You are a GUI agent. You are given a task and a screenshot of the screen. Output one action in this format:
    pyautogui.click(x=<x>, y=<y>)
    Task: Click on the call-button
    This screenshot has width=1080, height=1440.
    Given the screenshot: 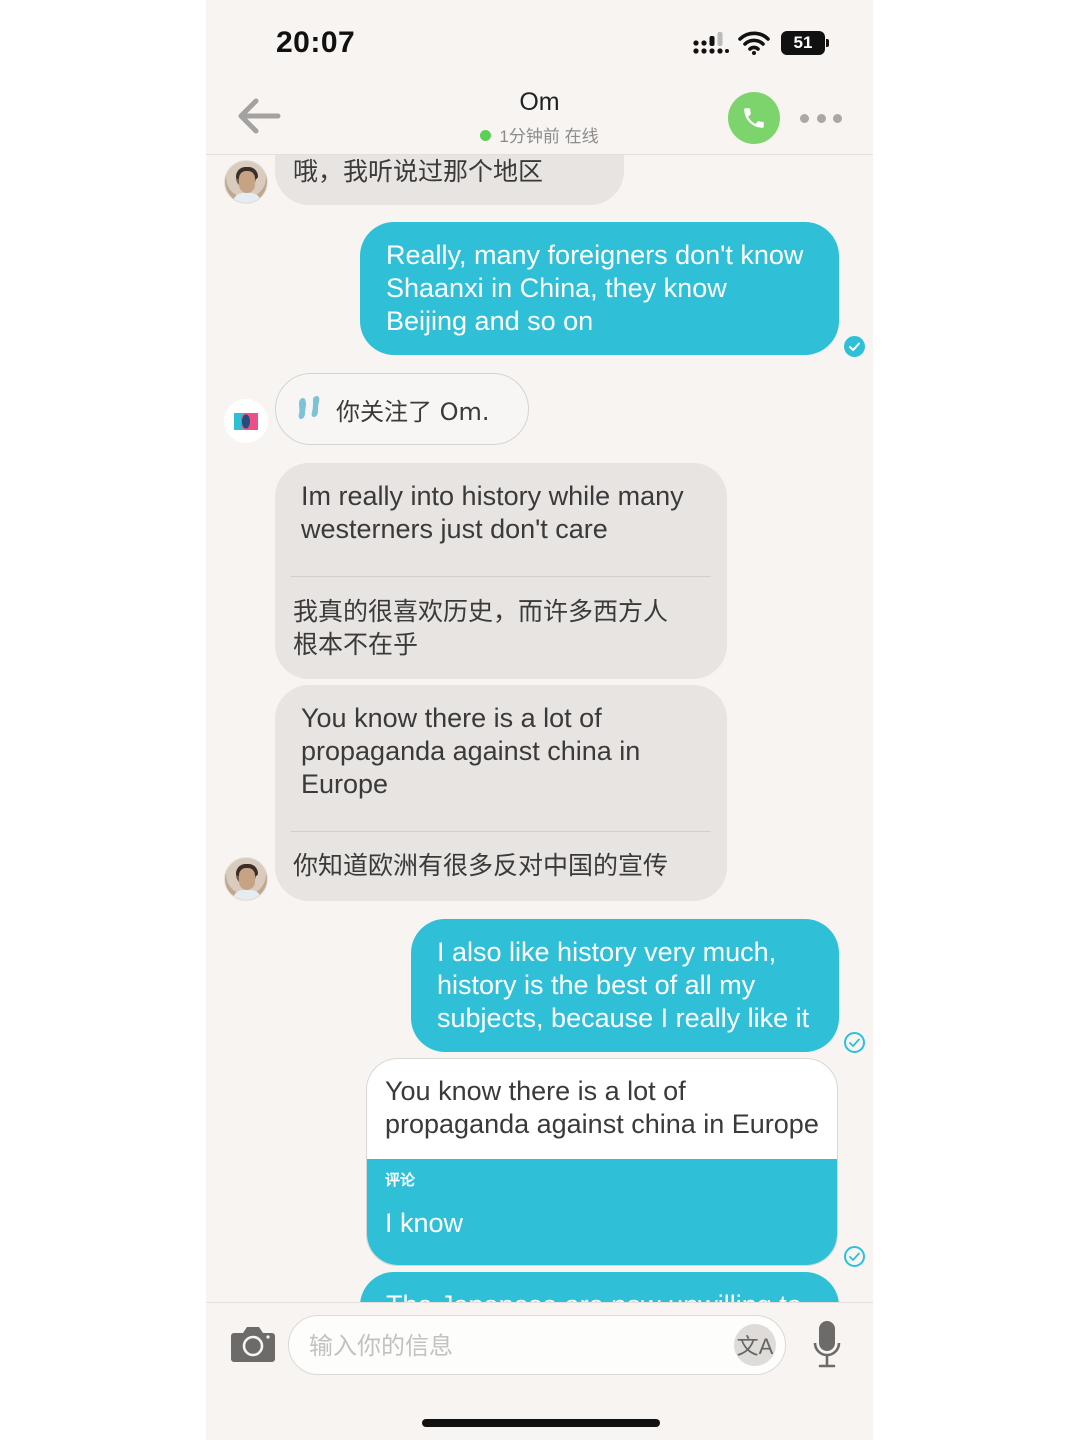 What is the action you would take?
    pyautogui.click(x=754, y=118)
    